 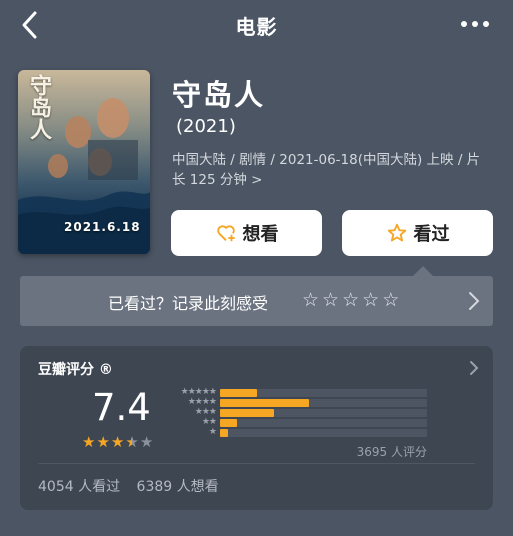 I want to click on distribution-stars-label: ★★, so click(x=209, y=422).